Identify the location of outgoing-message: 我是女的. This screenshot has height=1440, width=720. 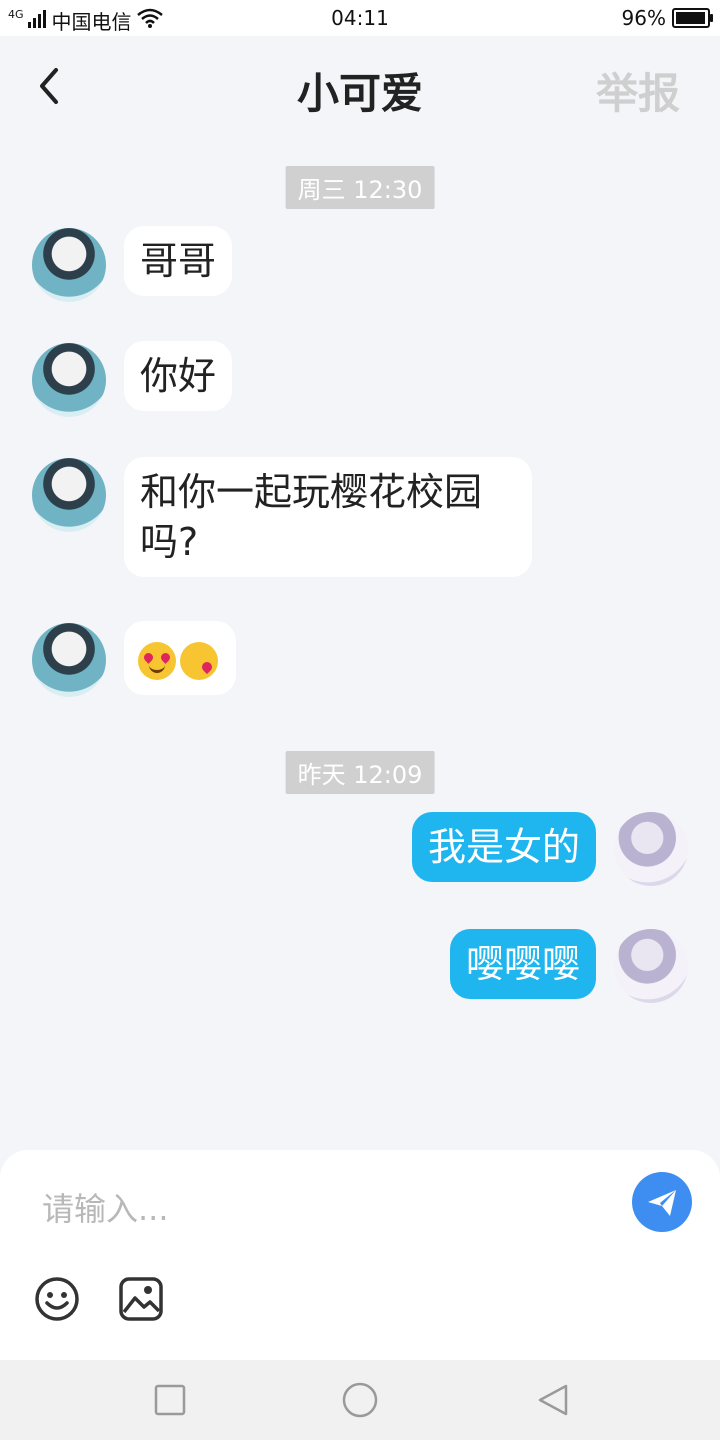
(503, 847).